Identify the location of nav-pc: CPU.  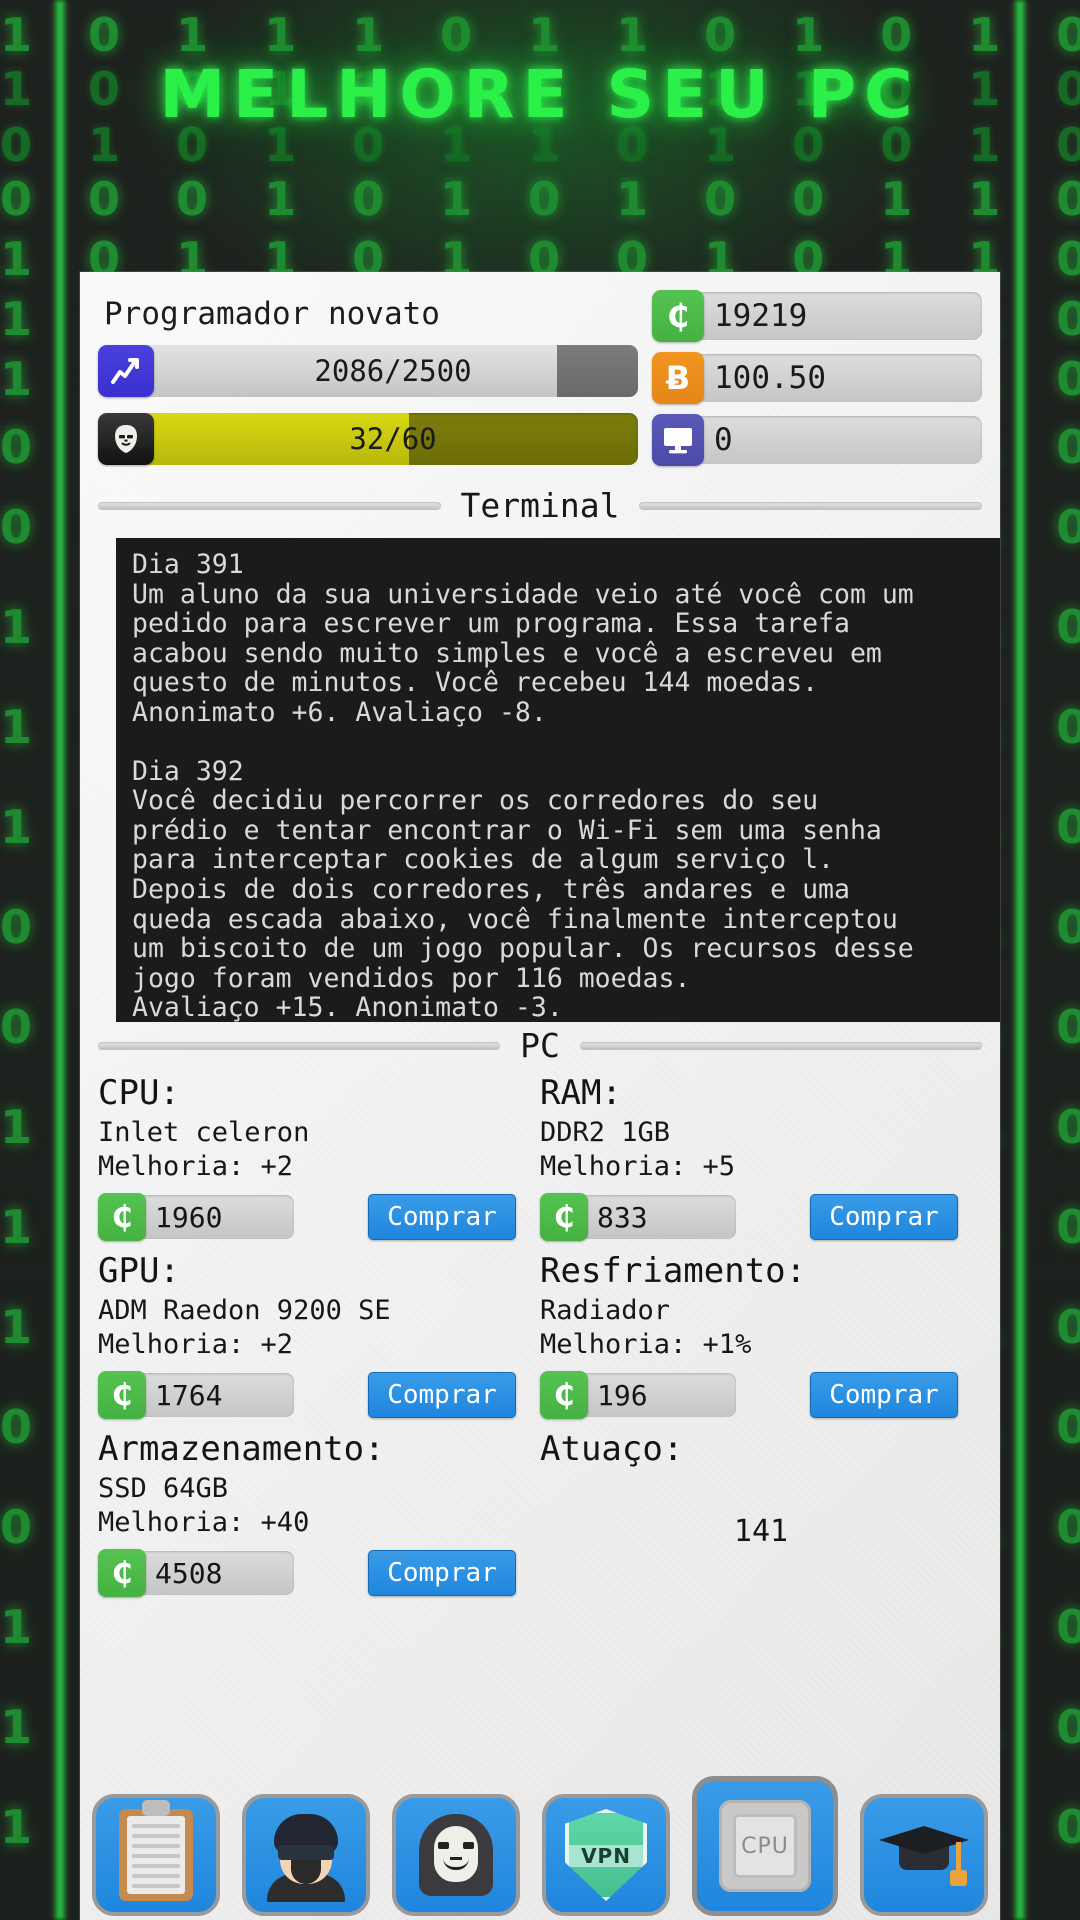
(765, 1846).